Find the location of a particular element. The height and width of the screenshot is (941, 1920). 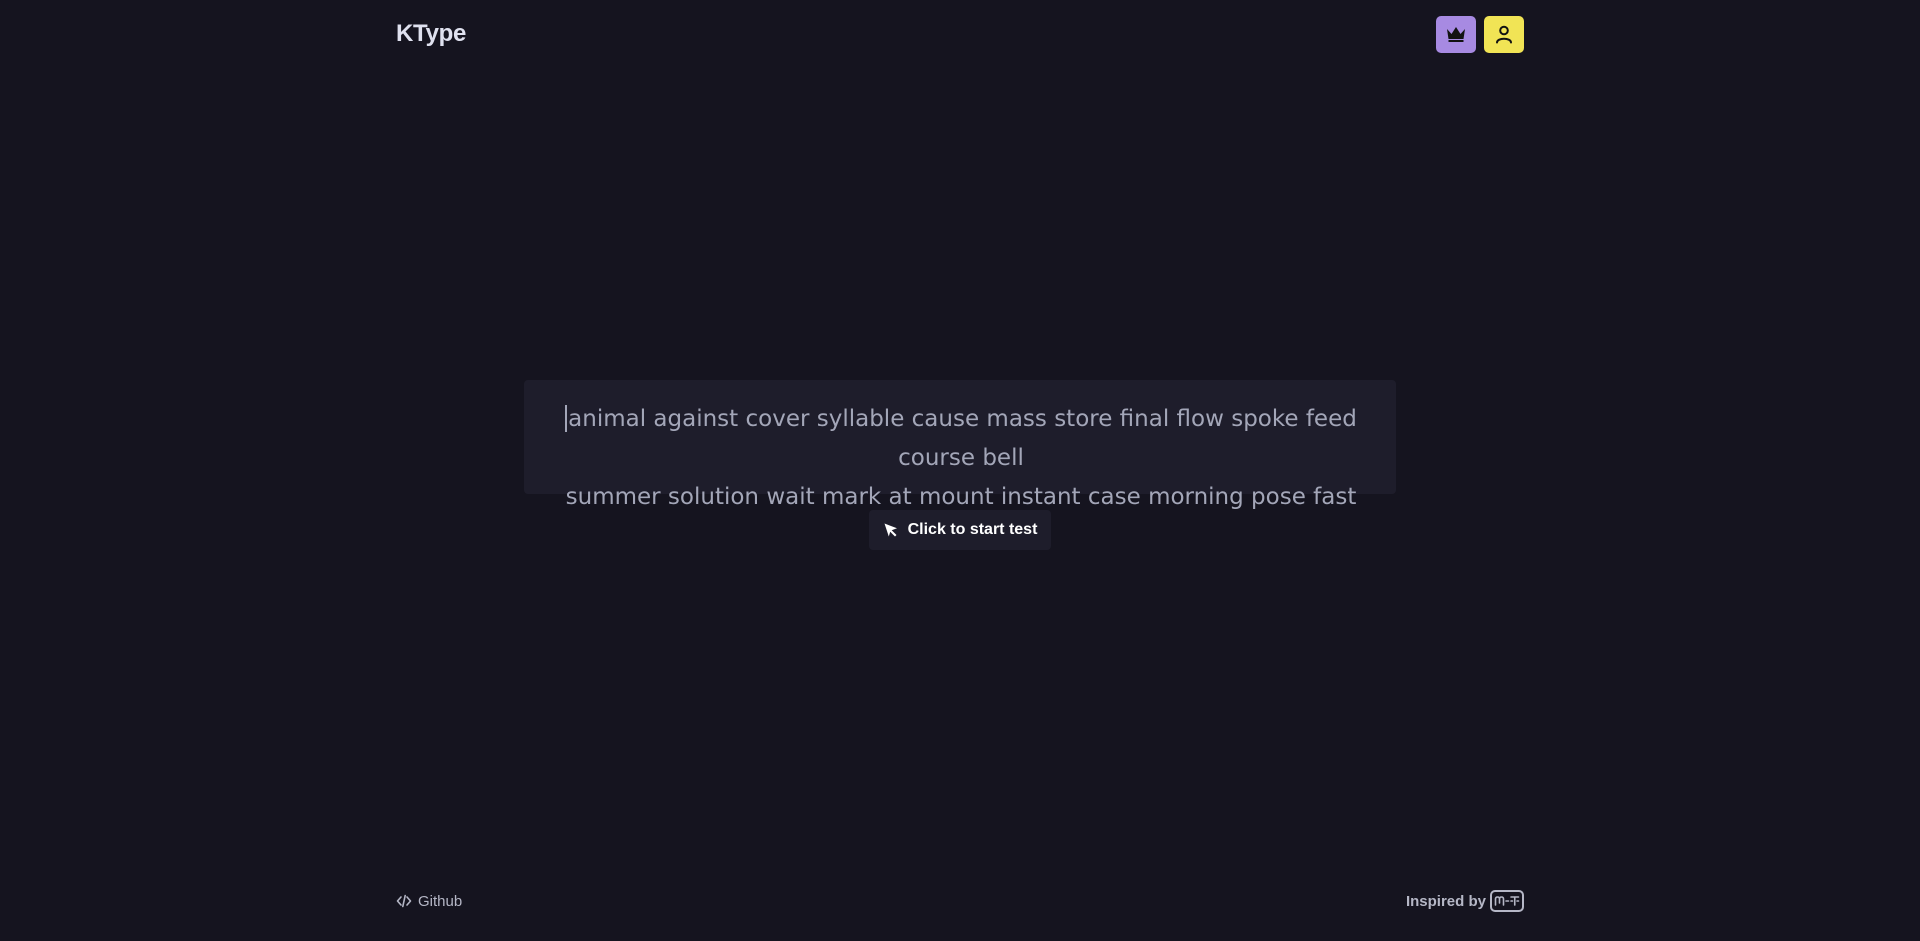

footer: Github Inspired by is located at coordinates (960, 901).